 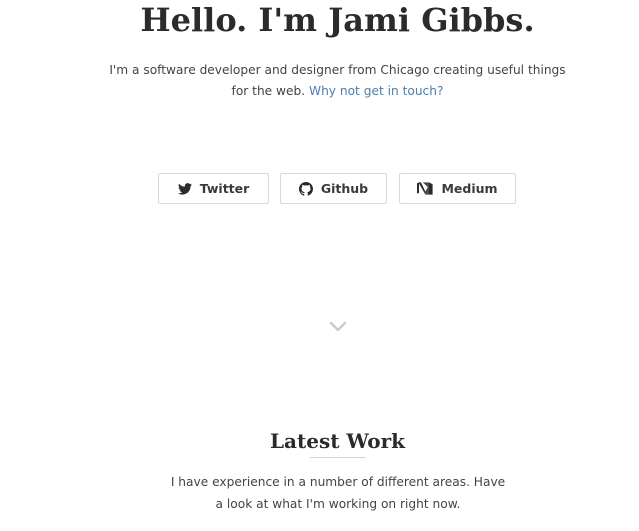 I want to click on social-links: Twitter Github Medium, so click(x=319, y=189).